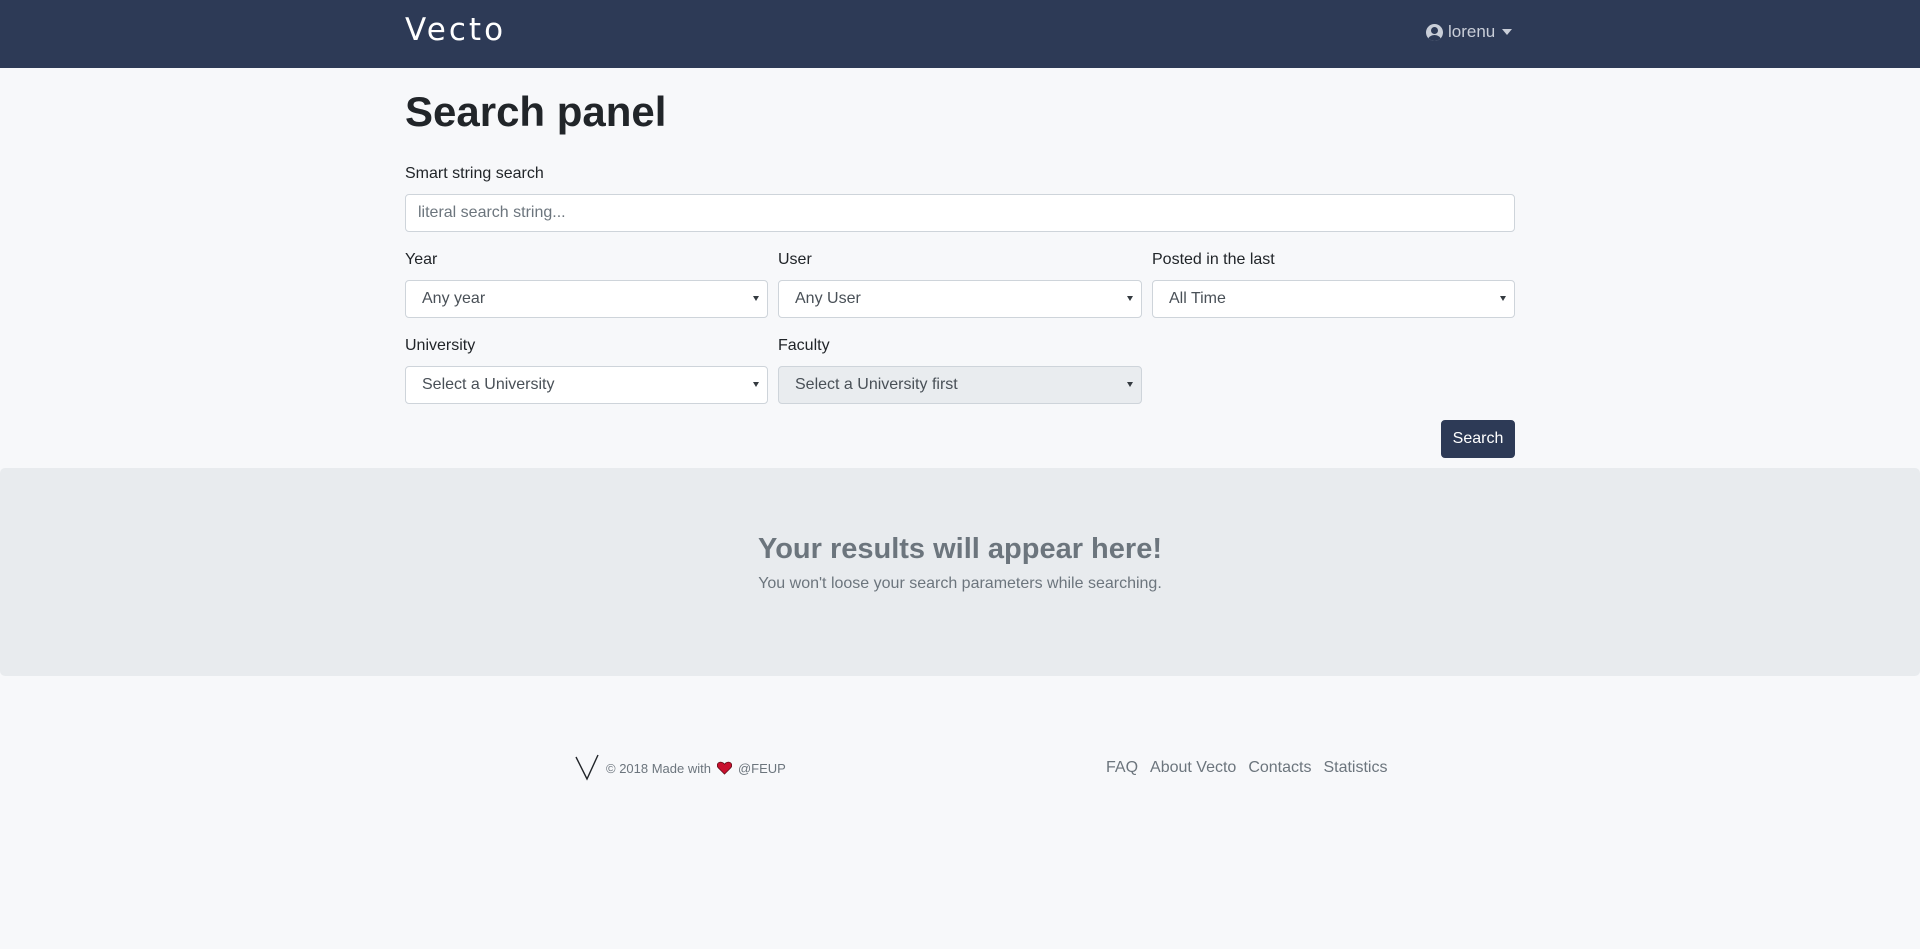 This screenshot has width=1920, height=949. Describe the element at coordinates (795, 259) in the screenshot. I see `user-label: User` at that location.